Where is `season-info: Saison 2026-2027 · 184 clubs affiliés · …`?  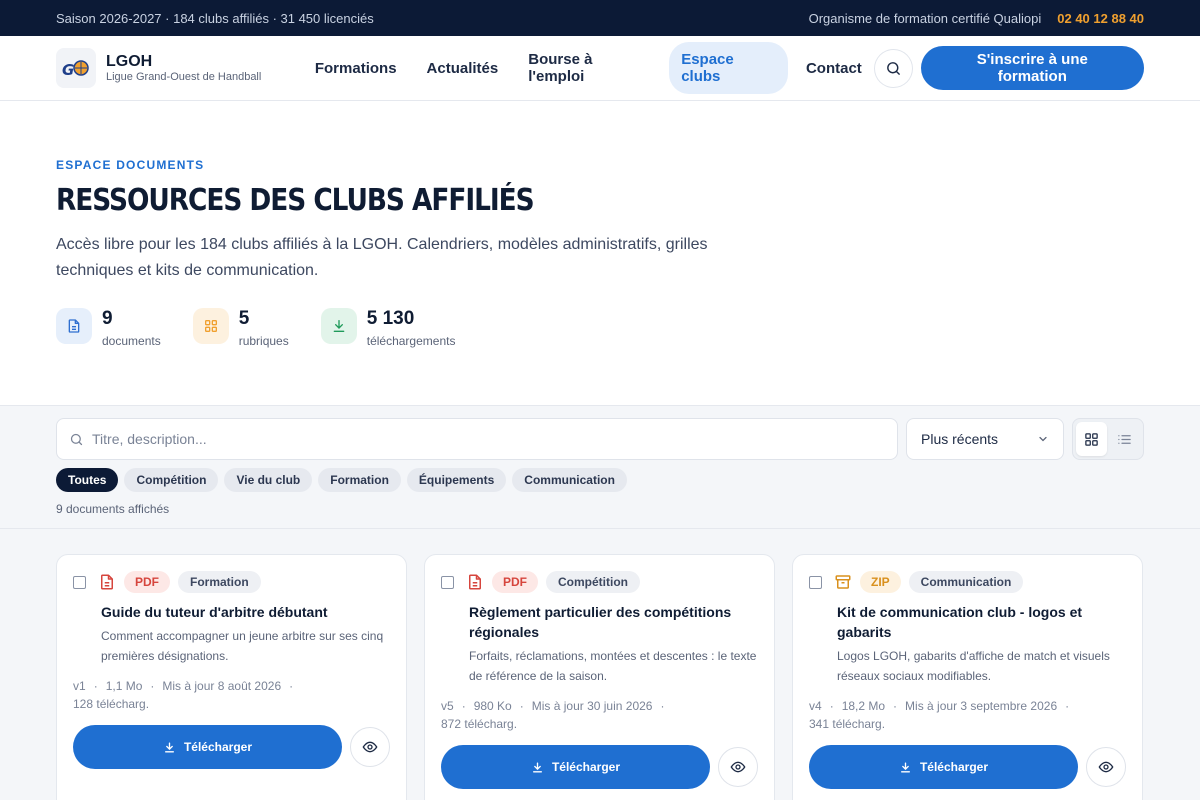 season-info: Saison 2026-2027 · 184 clubs affiliés · … is located at coordinates (215, 18).